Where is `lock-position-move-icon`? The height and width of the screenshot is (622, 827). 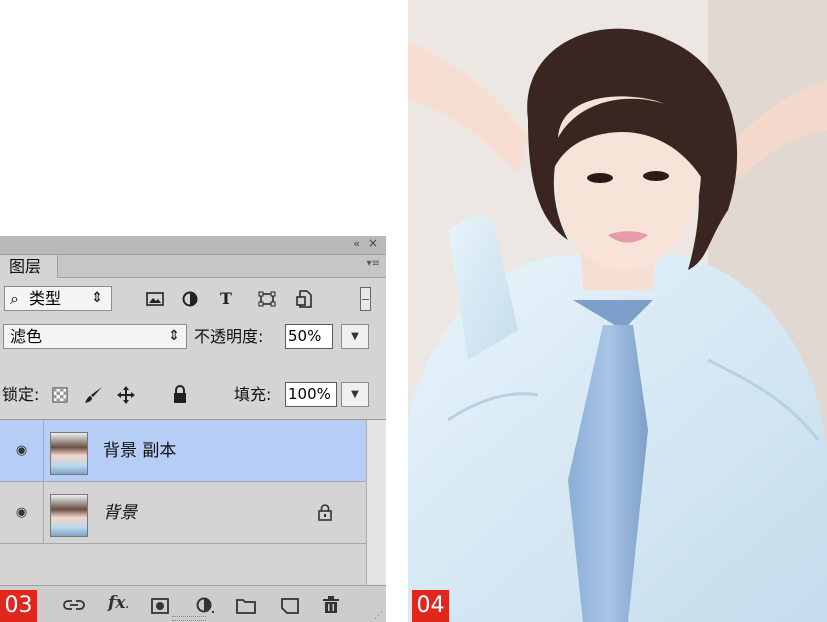
lock-position-move-icon is located at coordinates (126, 395).